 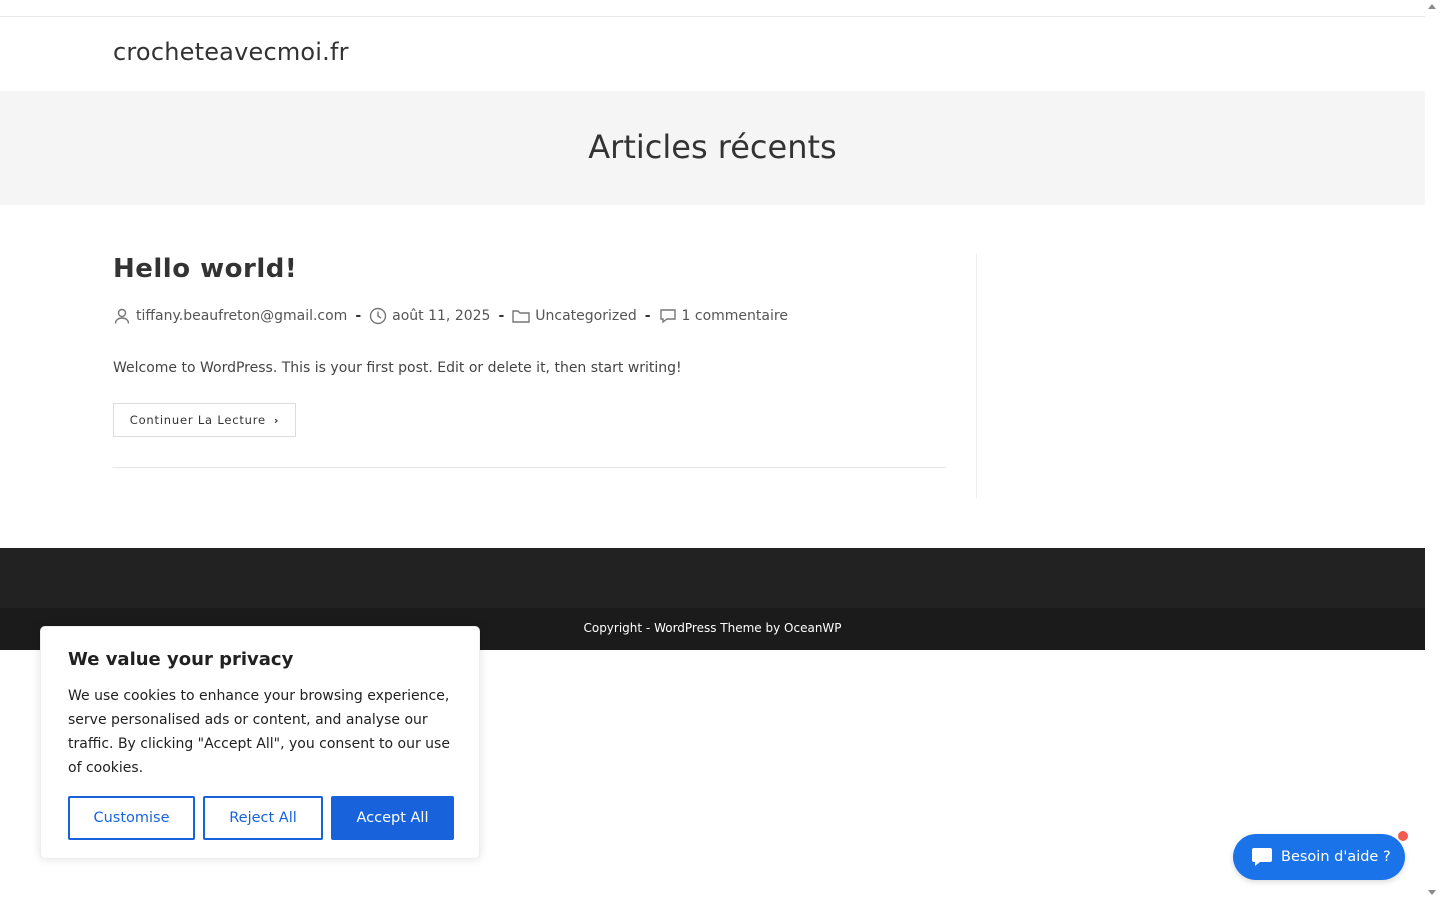 I want to click on post-date-text: août 11, 2025, so click(x=441, y=316).